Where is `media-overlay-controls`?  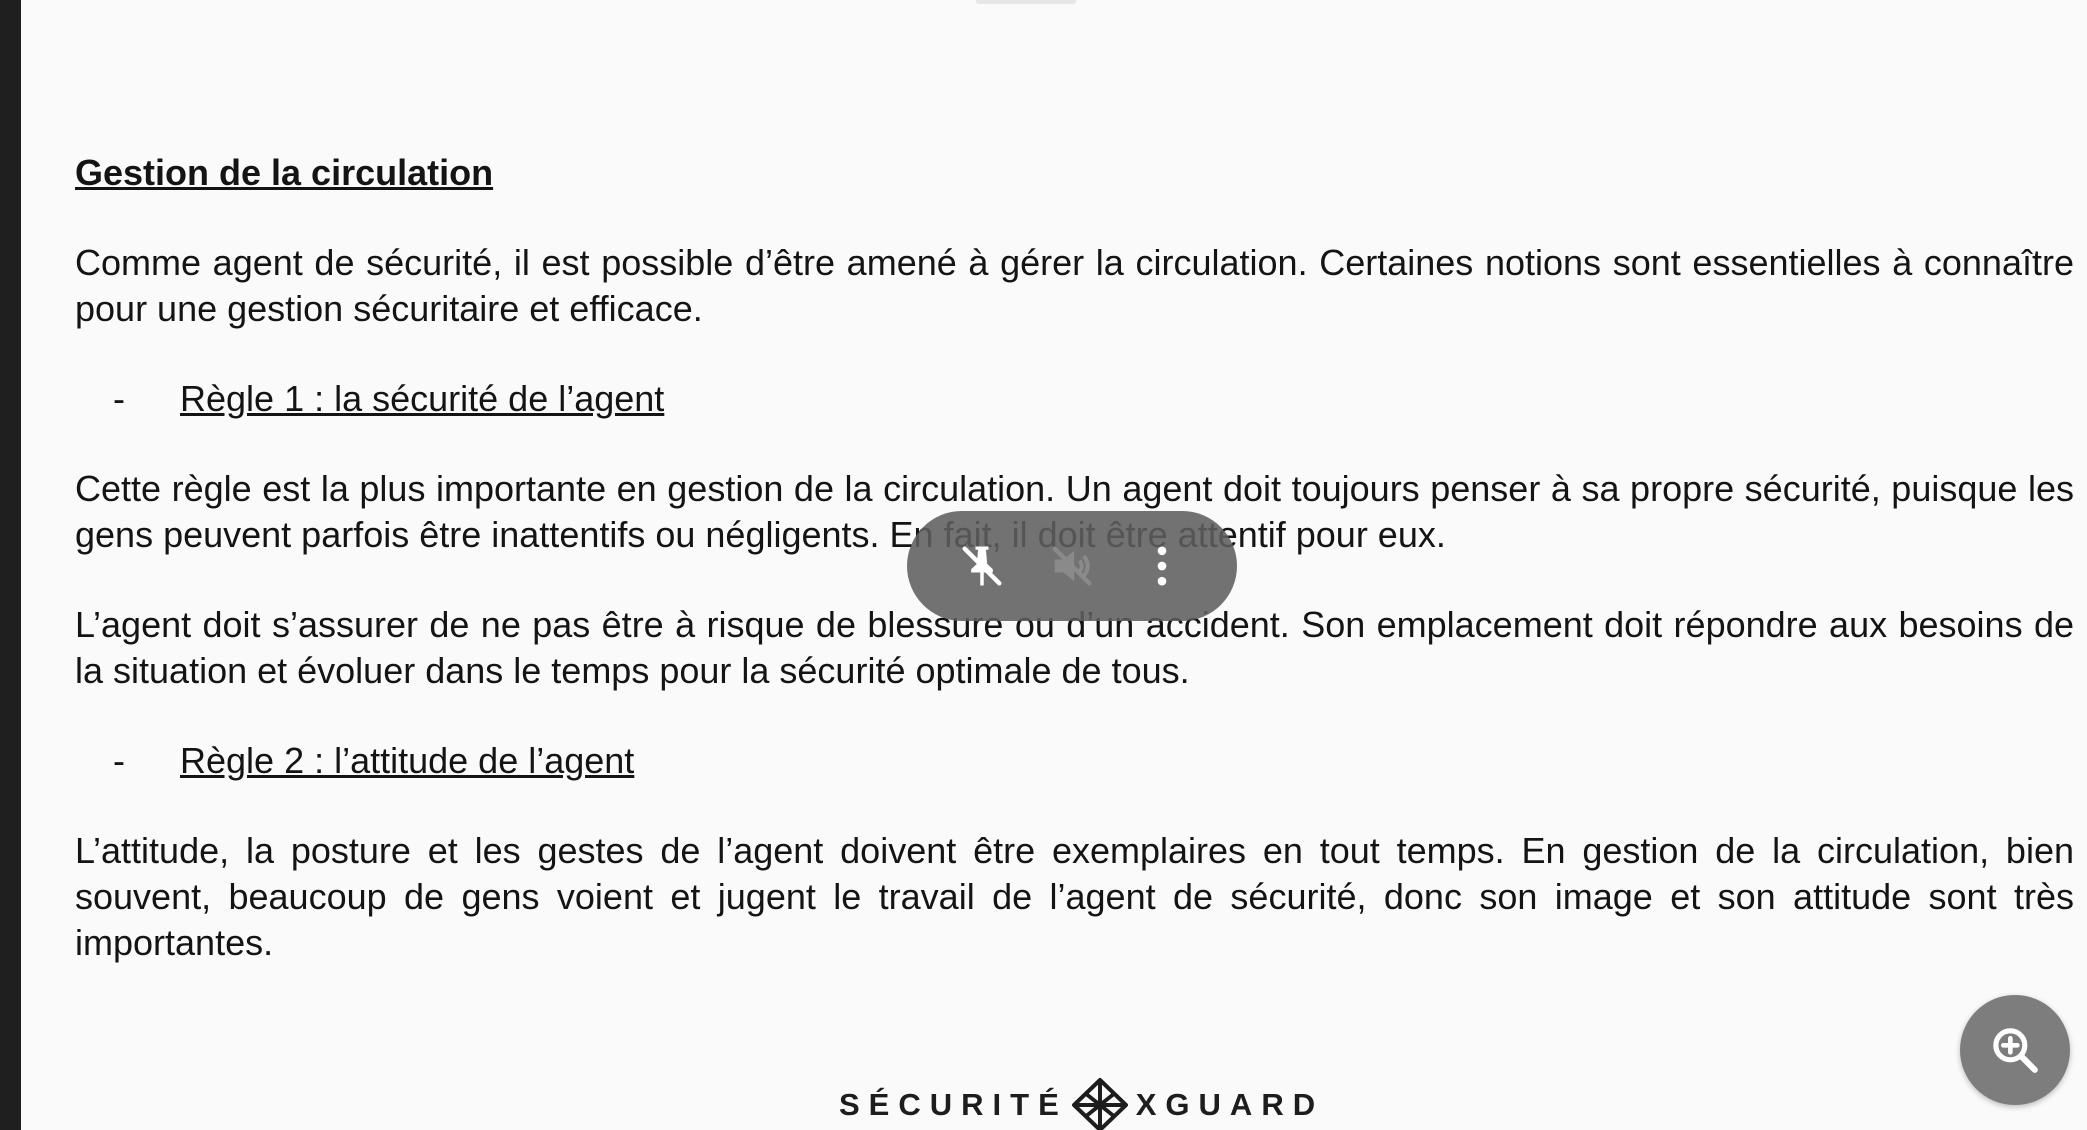 media-overlay-controls is located at coordinates (1072, 566).